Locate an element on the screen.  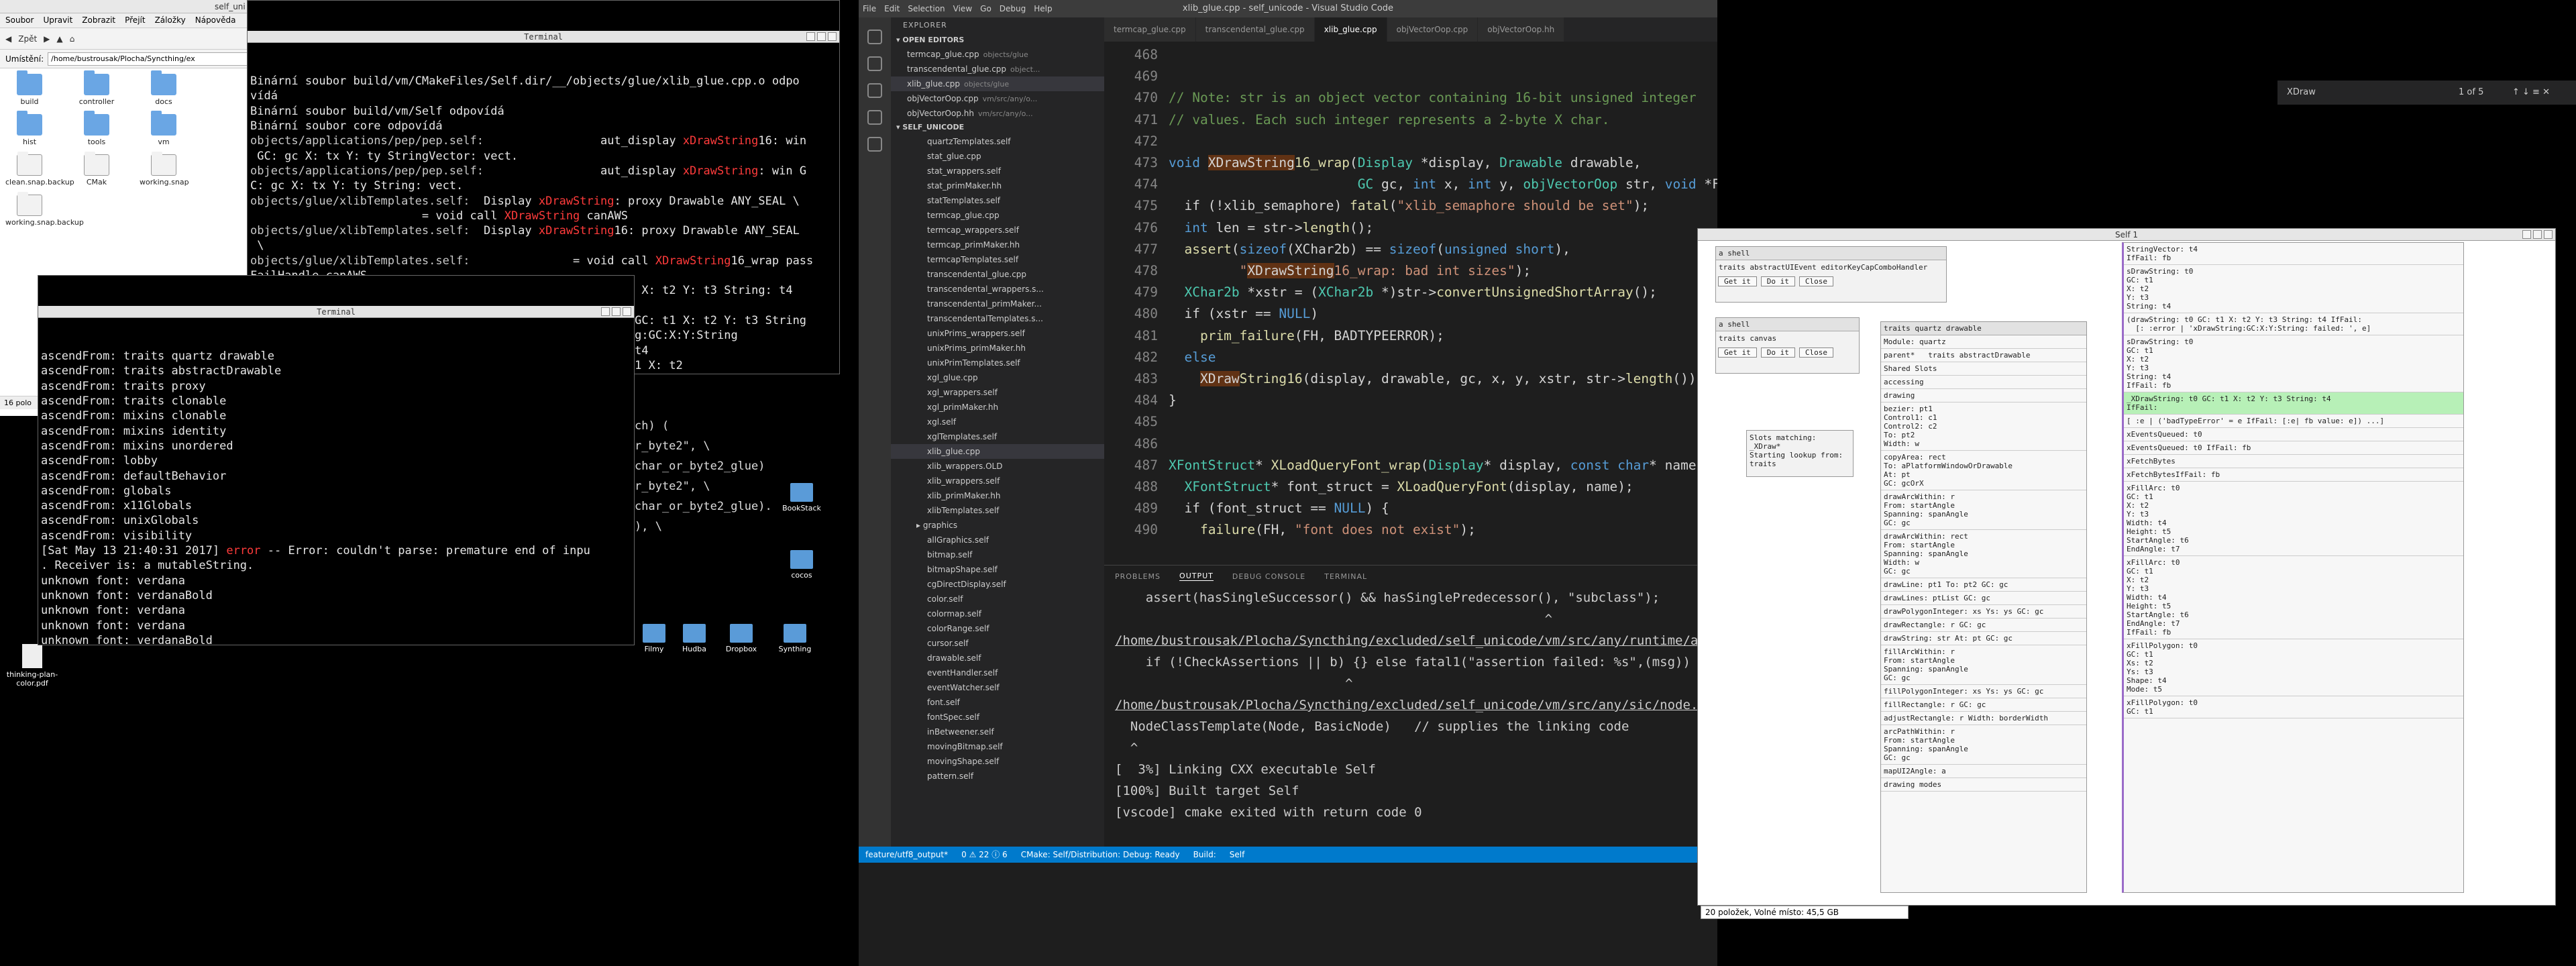
tree-file-item: stat_wrappers.self is located at coordinates (997, 171).